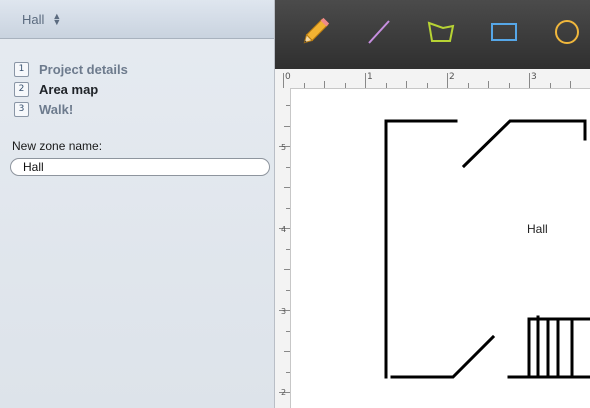 Image resolution: width=590 pixels, height=408 pixels. I want to click on zone-selector: Hall ▲ ▼, so click(137, 19).